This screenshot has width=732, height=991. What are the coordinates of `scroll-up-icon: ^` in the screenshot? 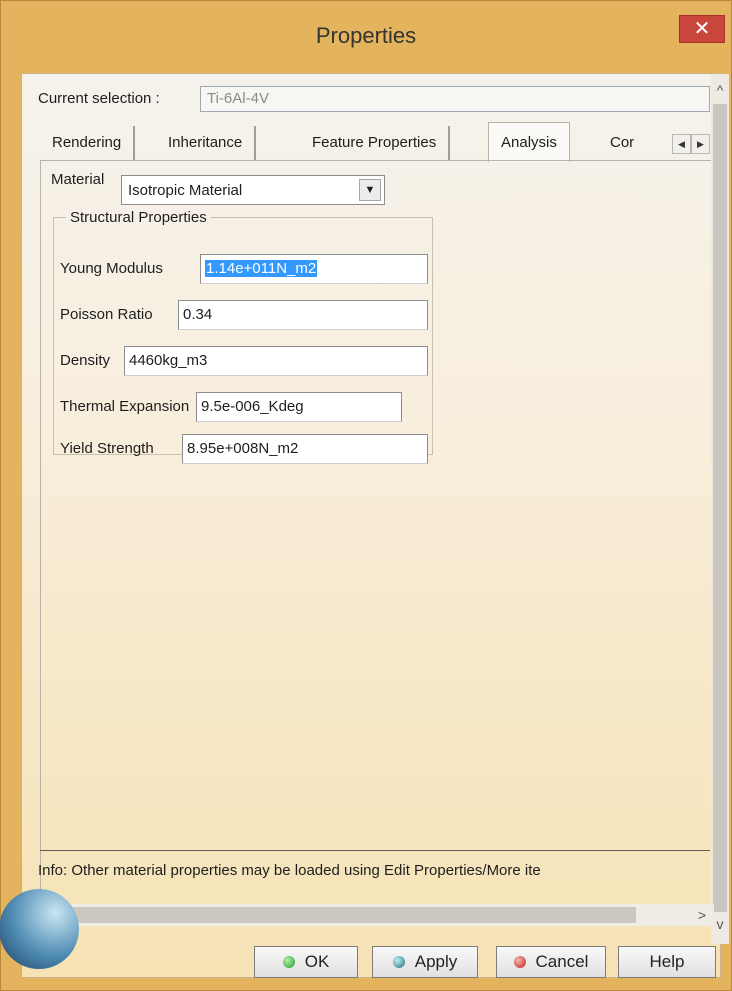 It's located at (720, 90).